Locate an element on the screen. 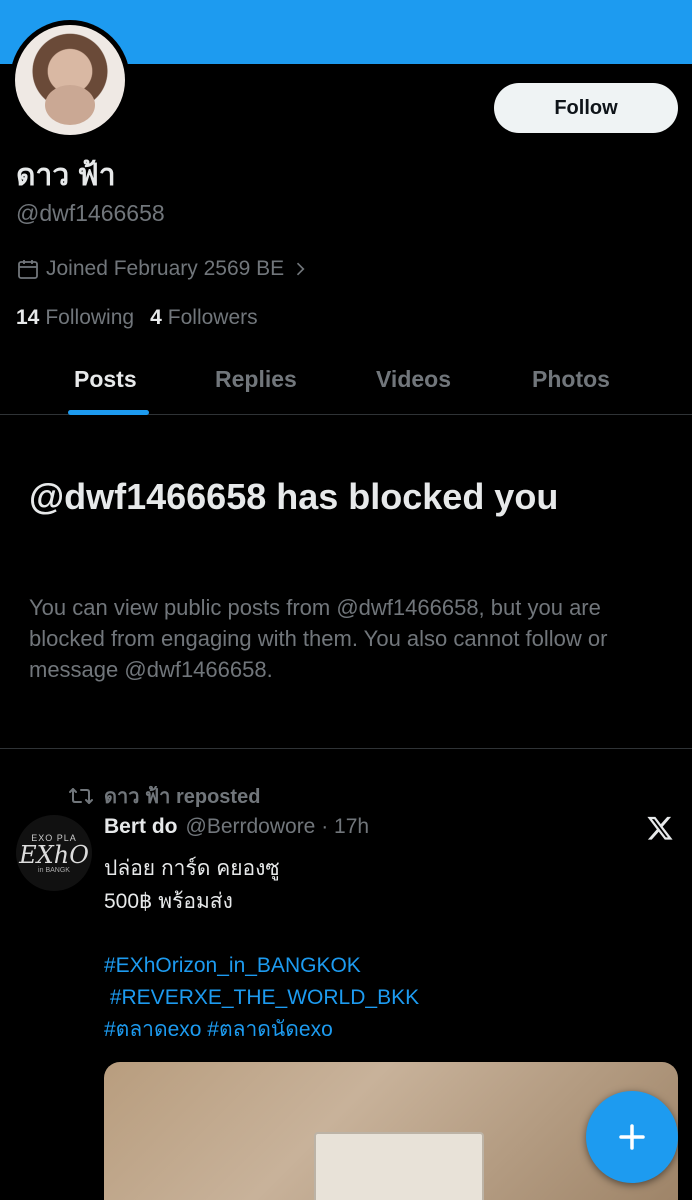 The width and height of the screenshot is (692, 1200). post-author-name: Bert do is located at coordinates (141, 827).